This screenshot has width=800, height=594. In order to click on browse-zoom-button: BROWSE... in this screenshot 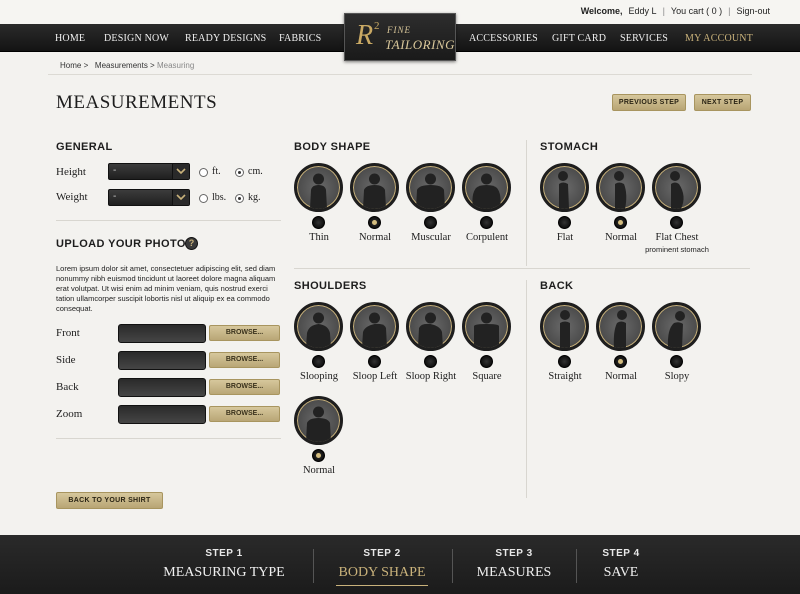, I will do `click(244, 414)`.